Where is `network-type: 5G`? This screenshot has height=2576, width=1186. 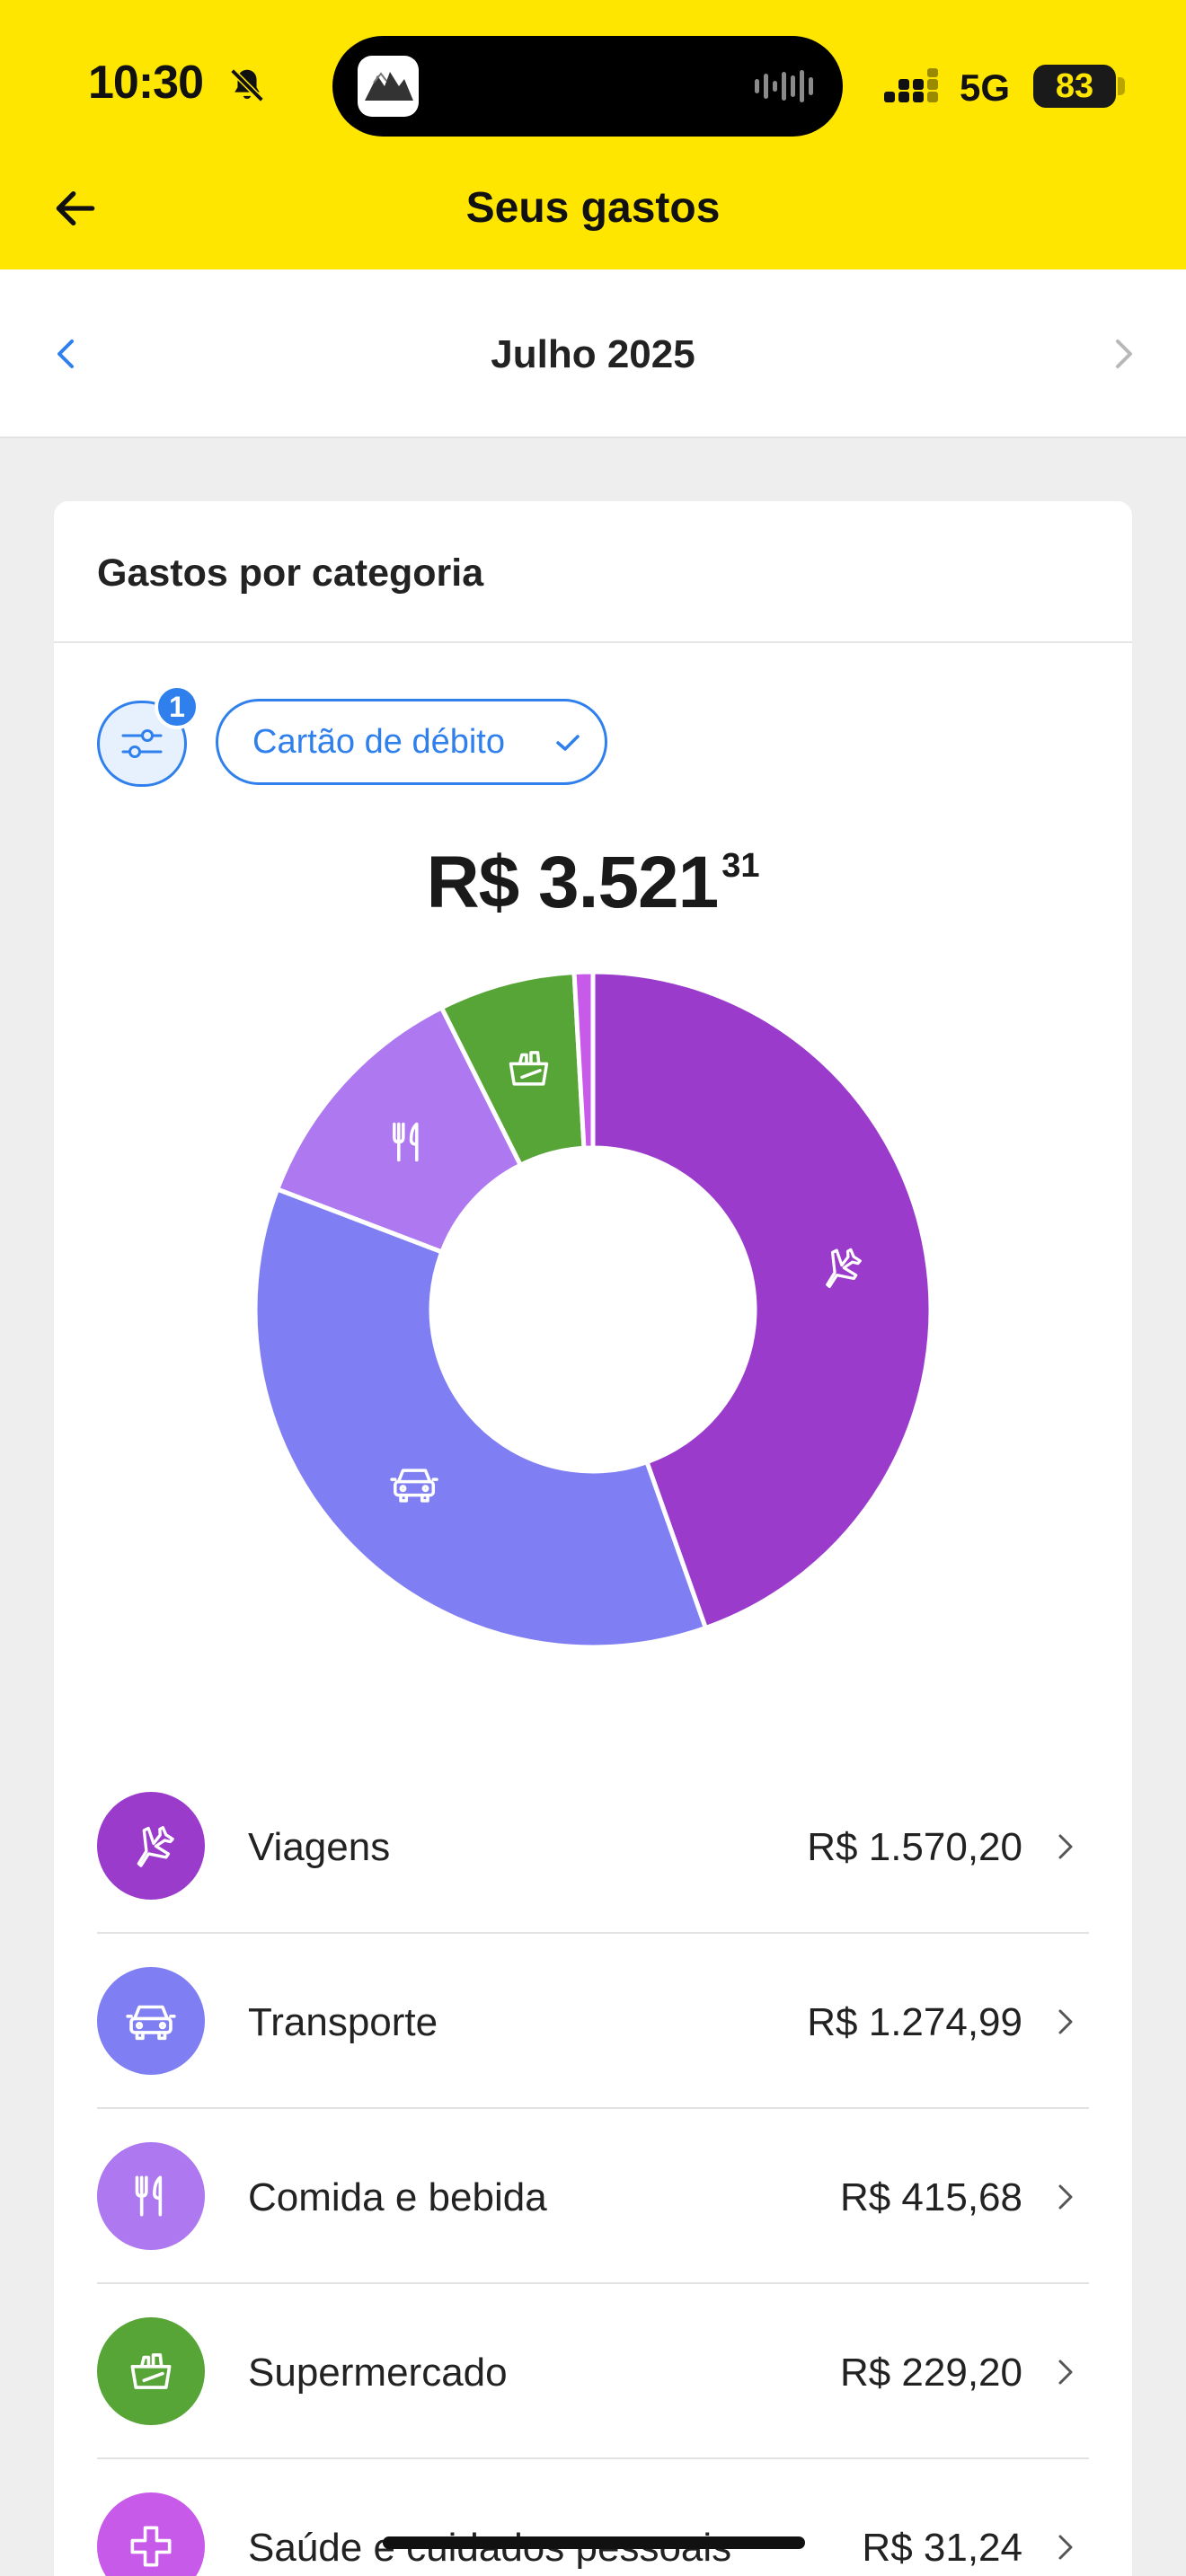
network-type: 5G is located at coordinates (985, 87).